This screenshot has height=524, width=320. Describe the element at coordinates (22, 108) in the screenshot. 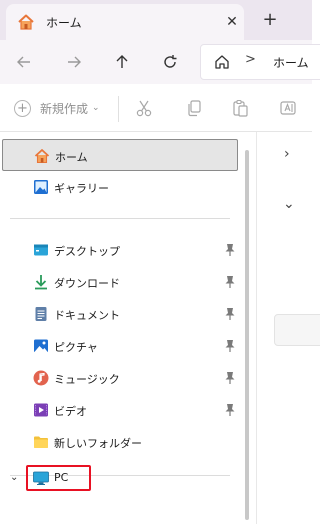

I see `plus-circle-icon: +` at that location.